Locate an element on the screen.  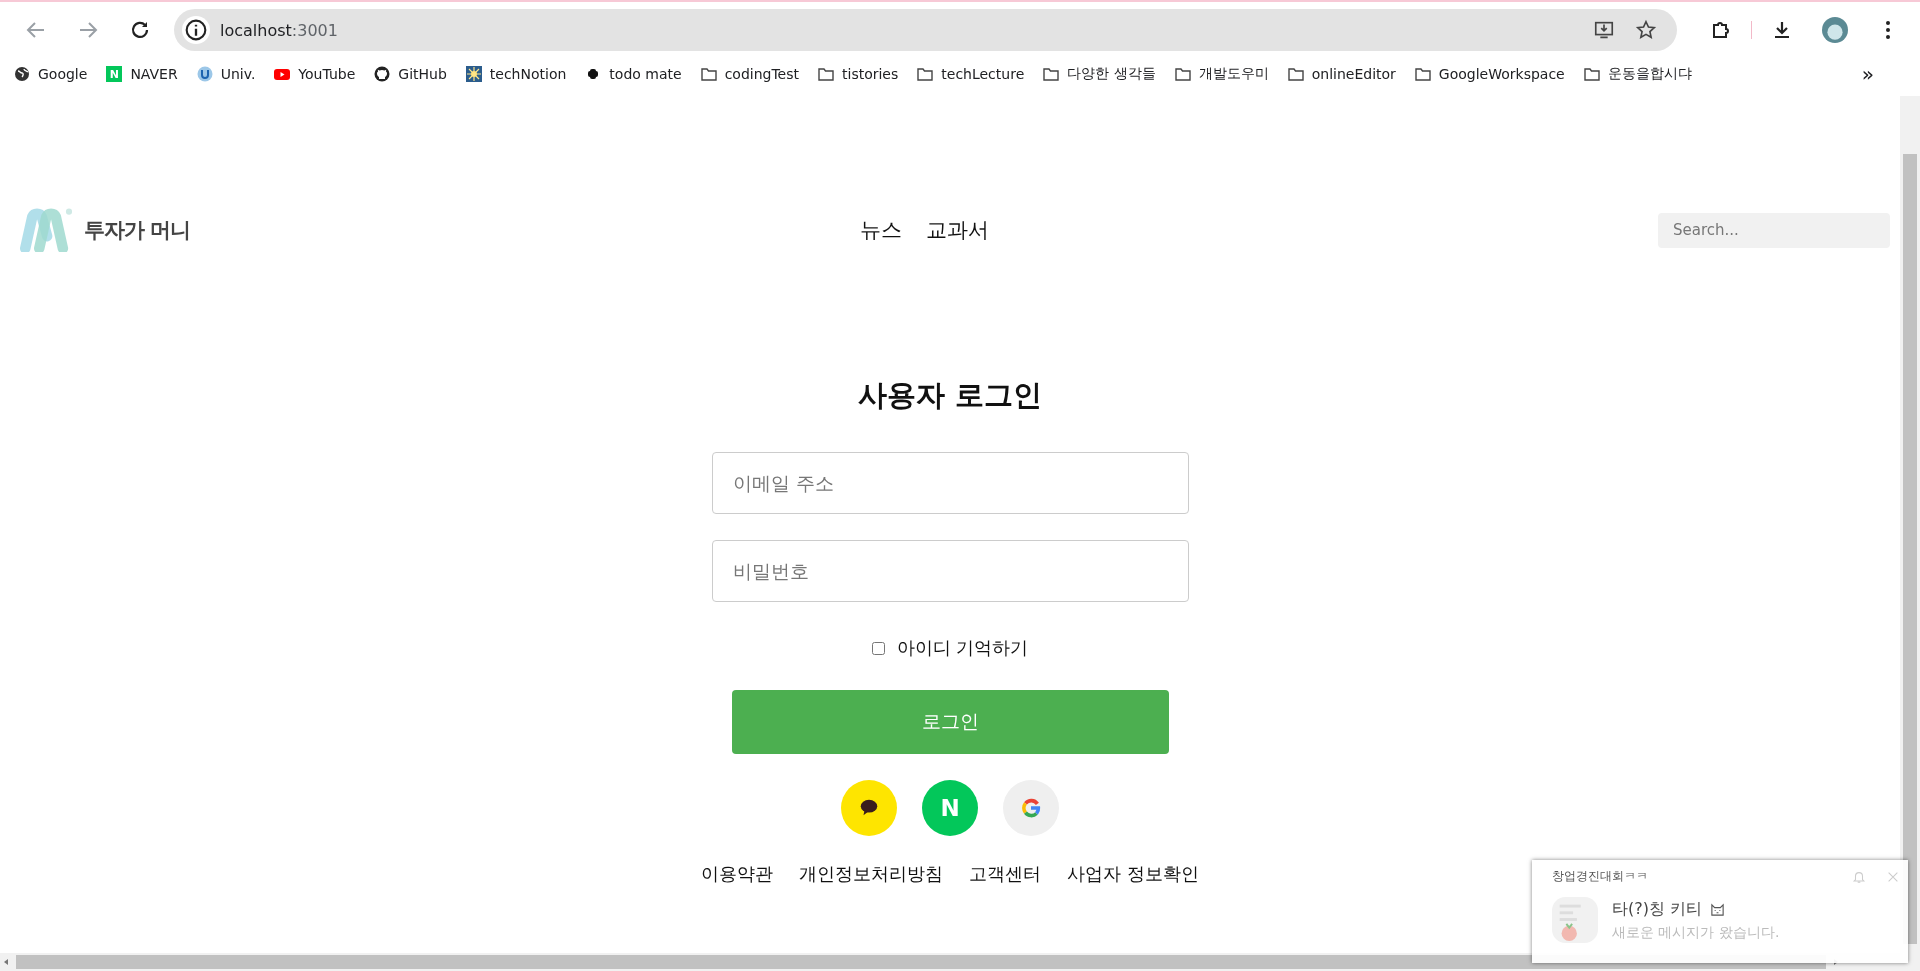
footer-link: 사업자 정보확인 is located at coordinates (1133, 874).